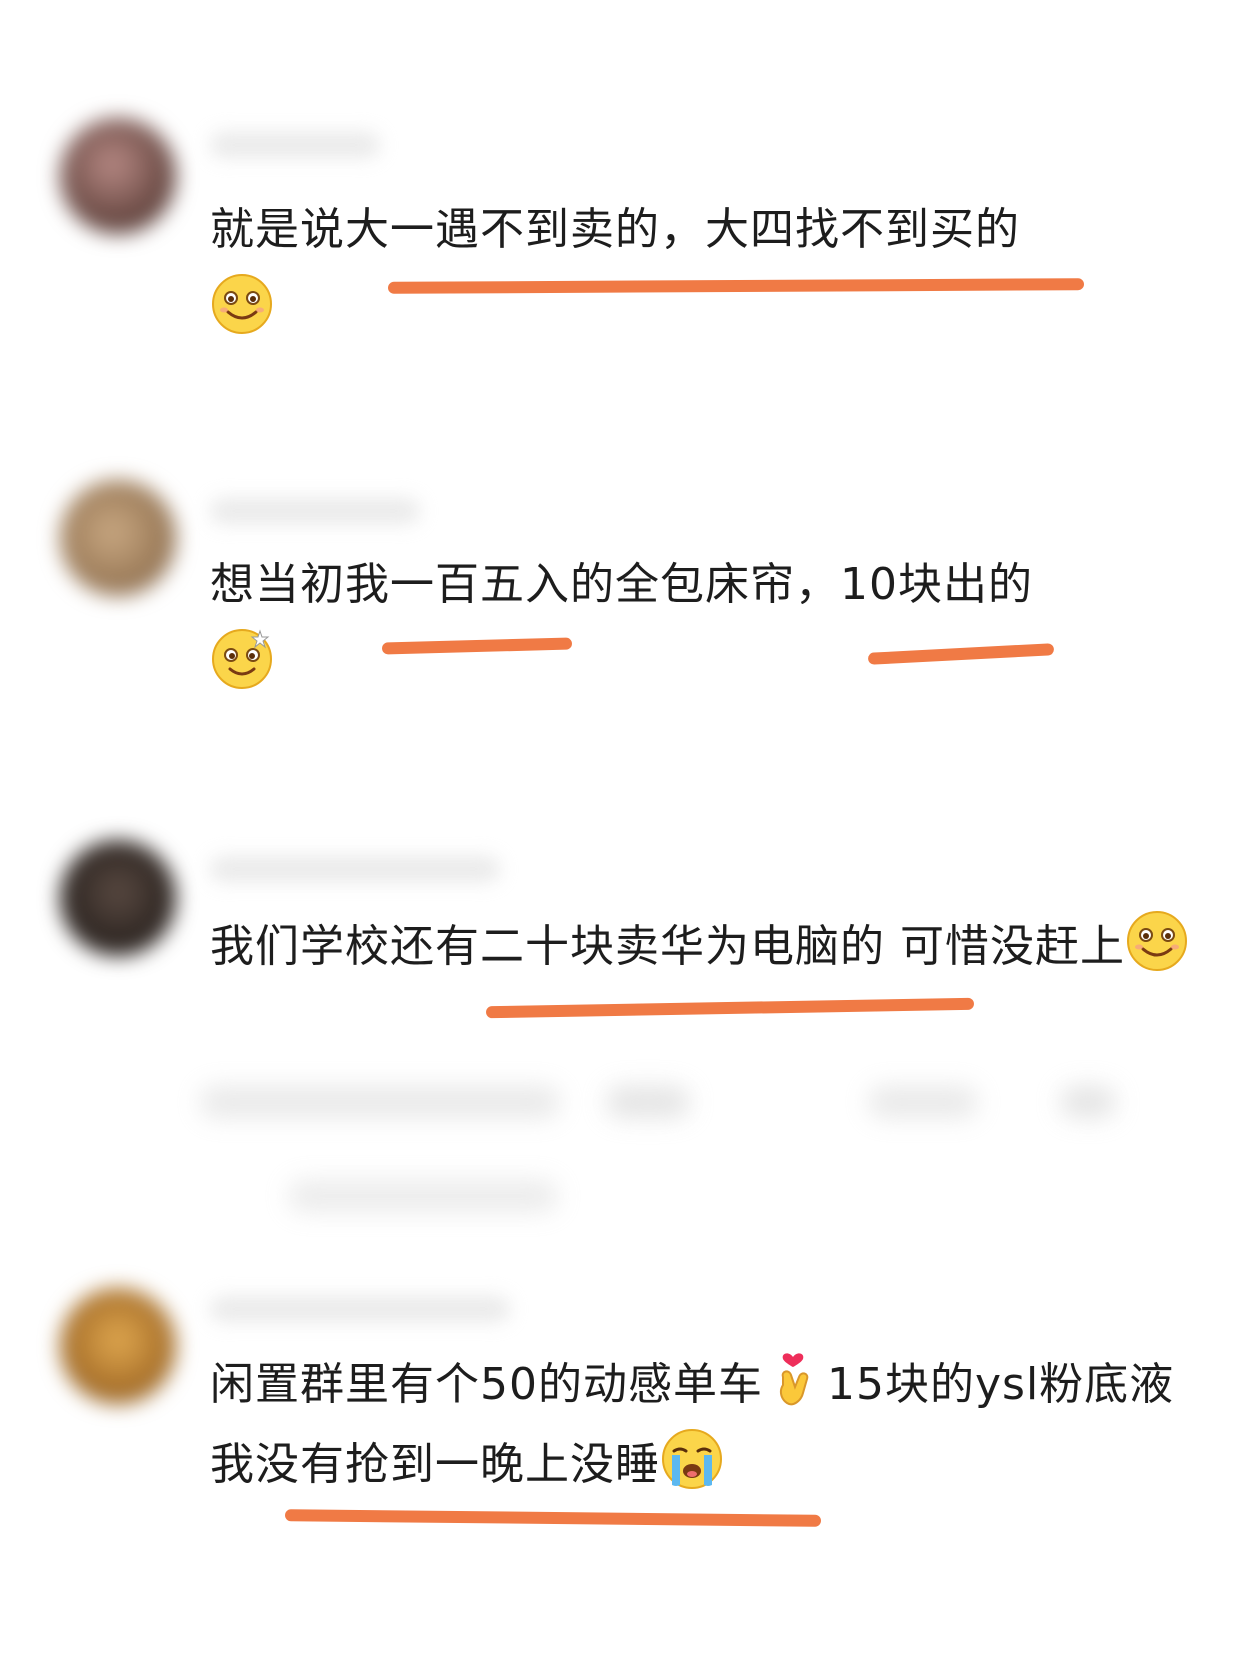 Image resolution: width=1244 pixels, height=1660 pixels. What do you see at coordinates (380, 1102) in the screenshot?
I see `comment-meta-row` at bounding box center [380, 1102].